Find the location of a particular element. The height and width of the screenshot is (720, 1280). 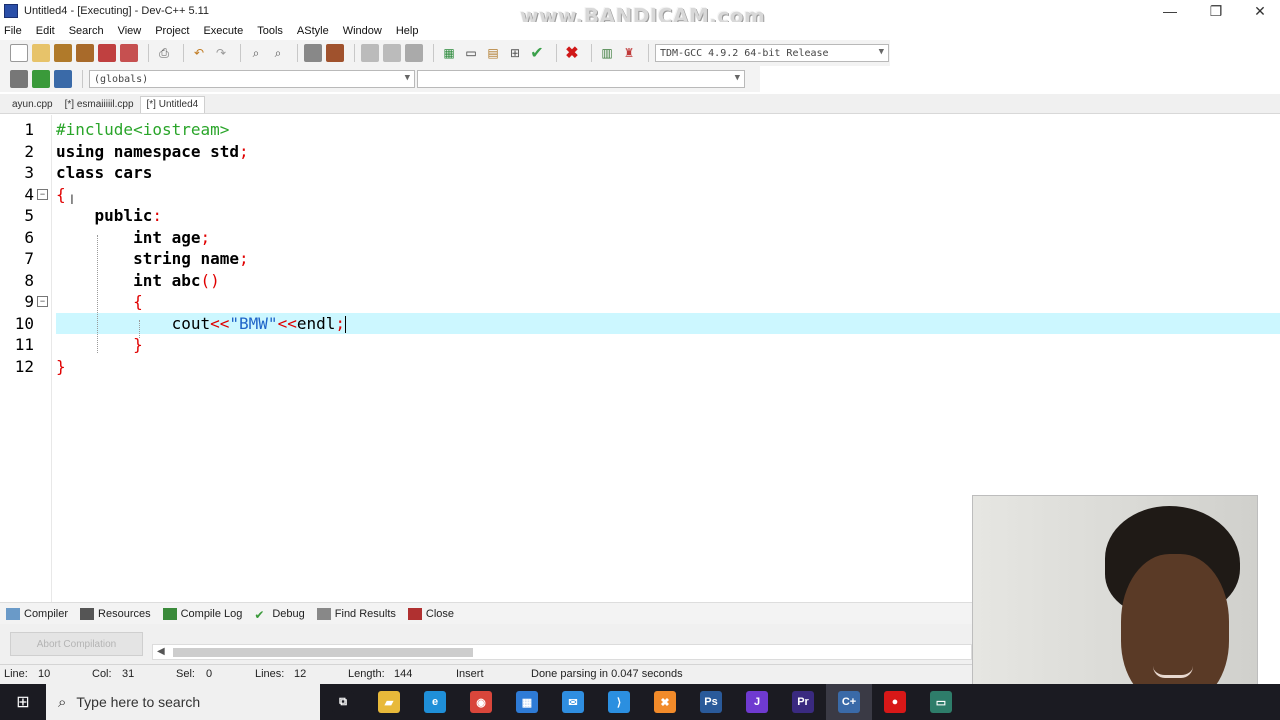

minimize-button: — is located at coordinates (1170, 11).